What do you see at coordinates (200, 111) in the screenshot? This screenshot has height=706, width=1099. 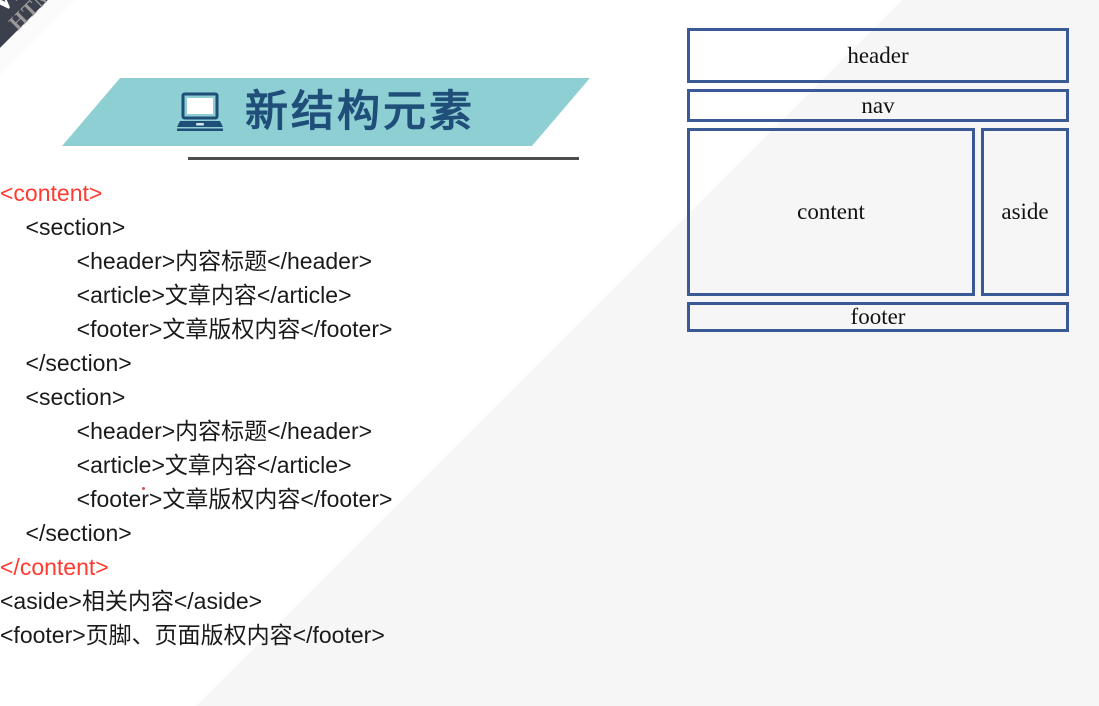 I see `laptop-icon` at bounding box center [200, 111].